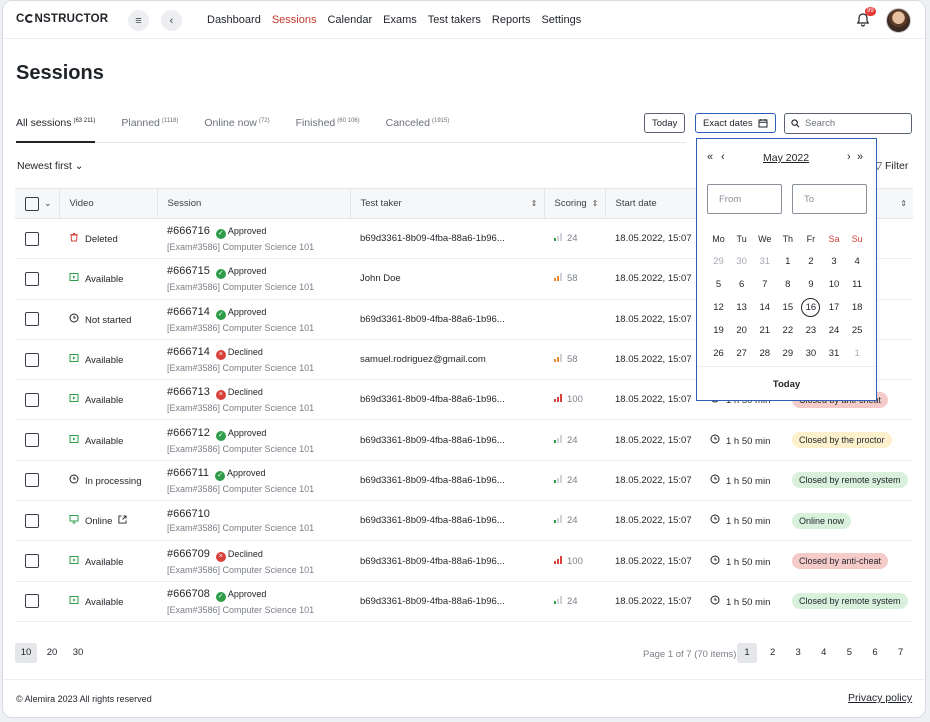  What do you see at coordinates (891, 166) in the screenshot?
I see `filter-button: ▽ Filter` at bounding box center [891, 166].